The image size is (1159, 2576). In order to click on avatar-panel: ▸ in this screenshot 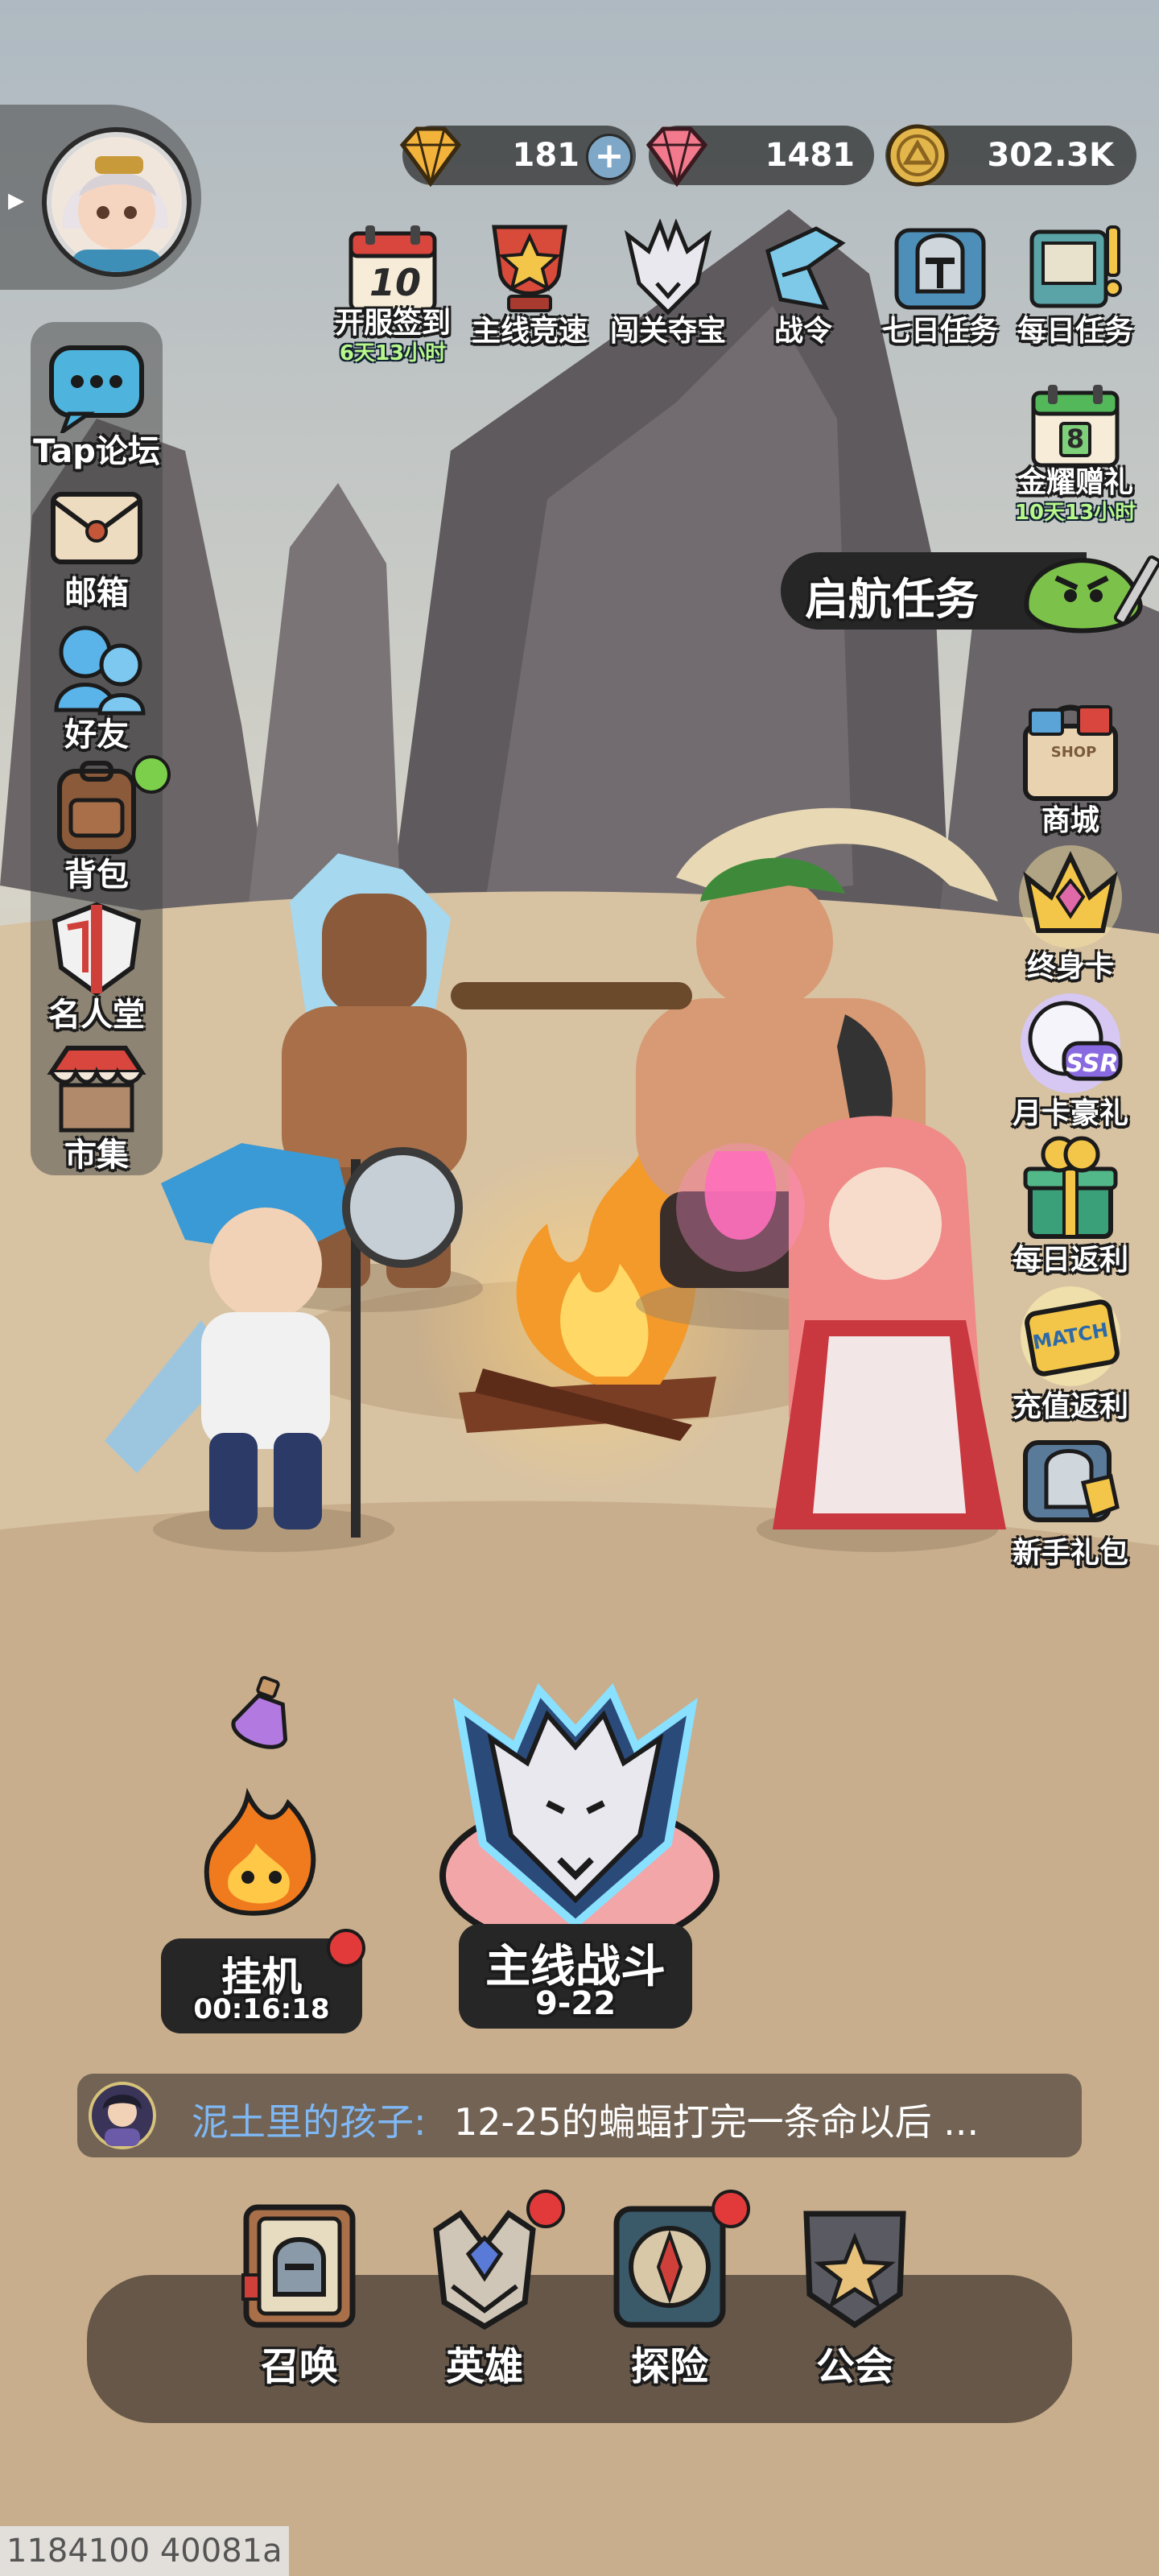, I will do `click(100, 197)`.